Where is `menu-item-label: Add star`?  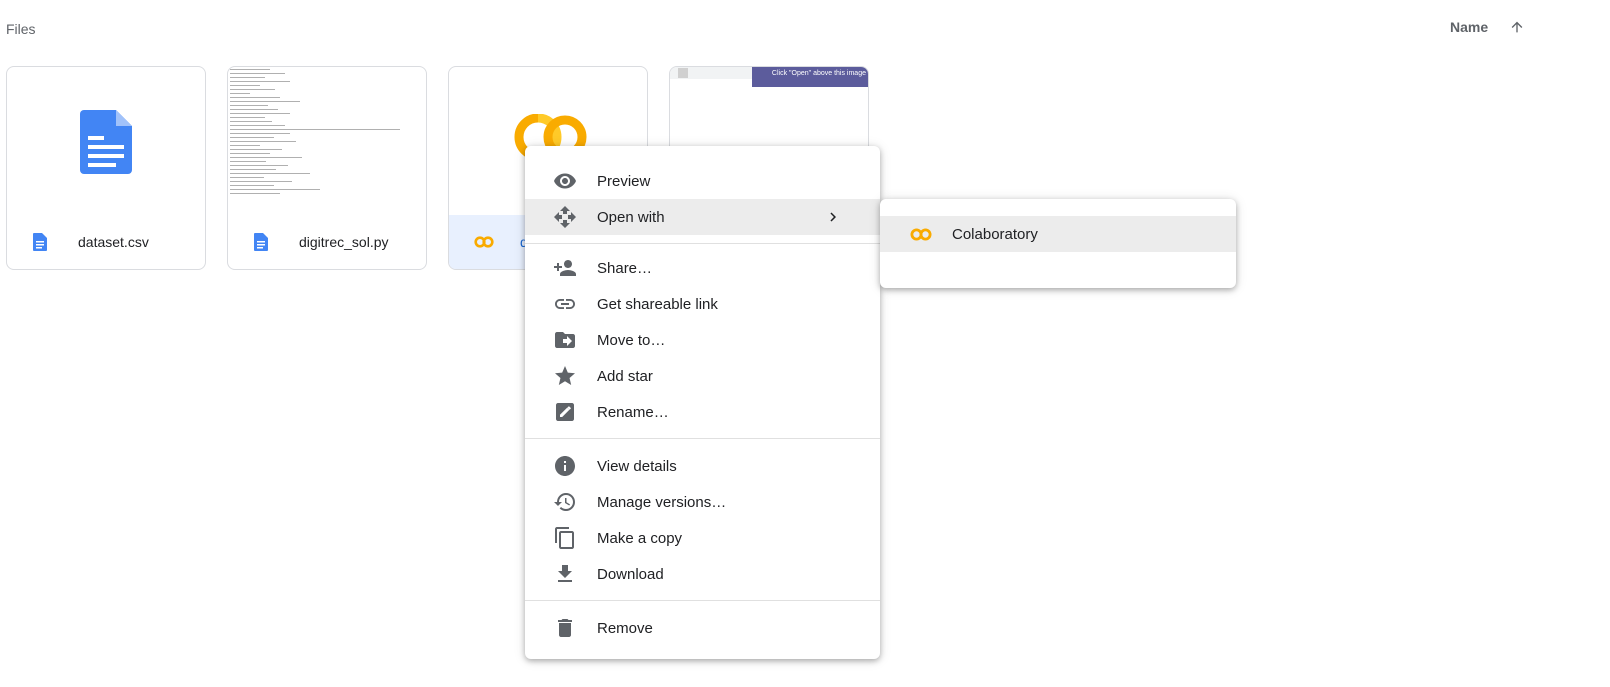 menu-item-label: Add star is located at coordinates (625, 376).